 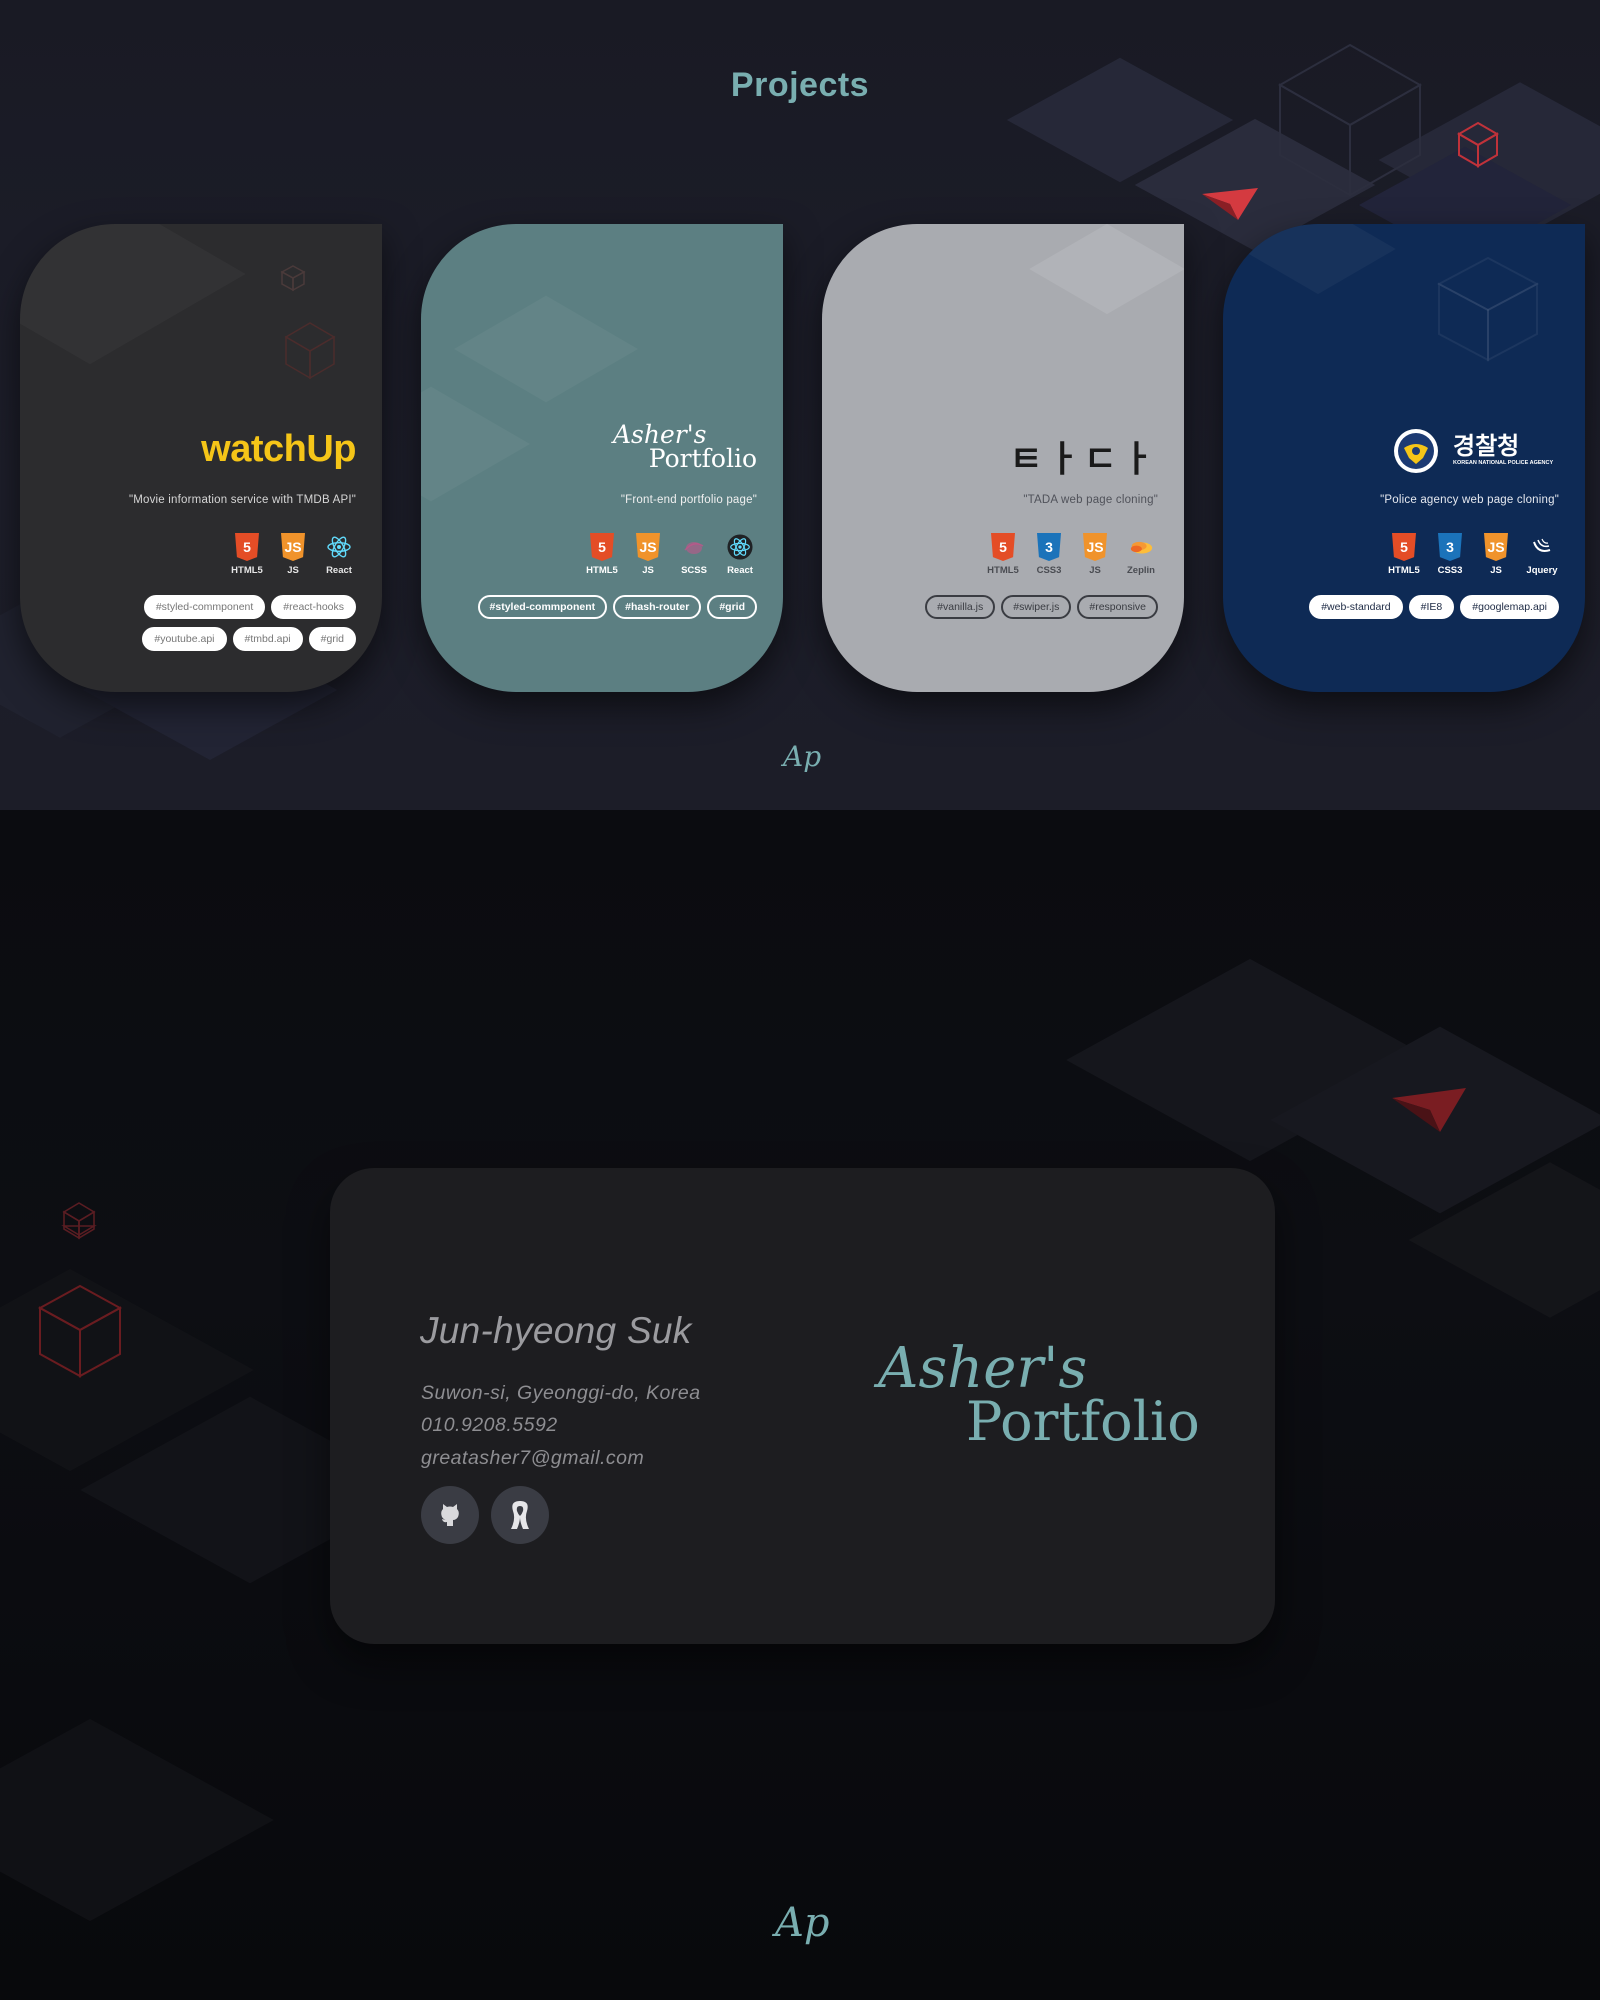 I want to click on css3-icon: 3, so click(x=1450, y=547).